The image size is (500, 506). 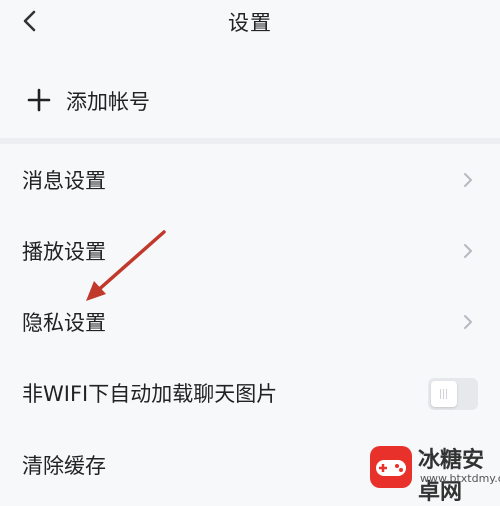 What do you see at coordinates (150, 394) in the screenshot?
I see `settings-item-label: 非WIFI下自动加载聊天图片` at bounding box center [150, 394].